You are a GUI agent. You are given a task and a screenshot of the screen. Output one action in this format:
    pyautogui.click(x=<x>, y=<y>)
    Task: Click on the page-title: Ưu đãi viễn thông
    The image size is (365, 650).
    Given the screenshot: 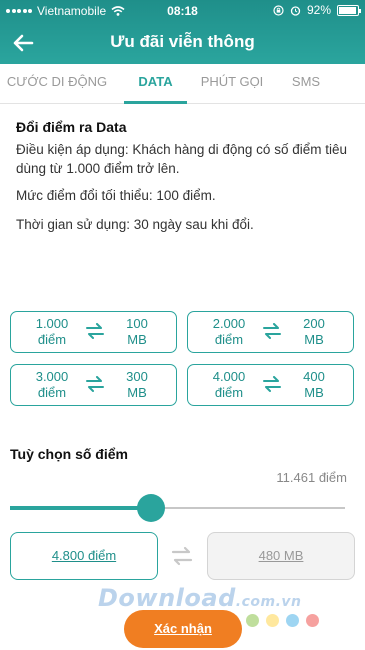 What is the action you would take?
    pyautogui.click(x=182, y=41)
    